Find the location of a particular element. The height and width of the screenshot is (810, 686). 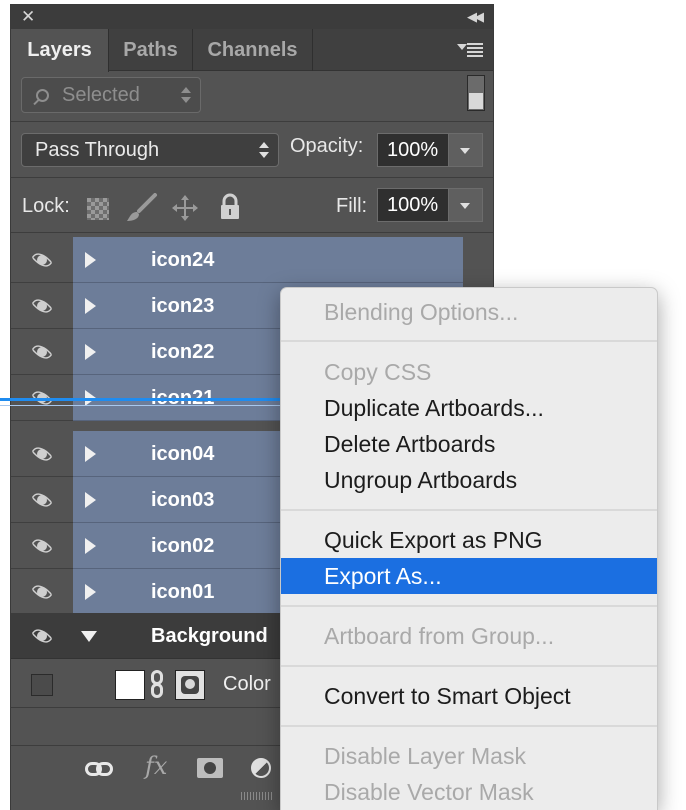

disclosure-open-icon is located at coordinates (89, 636).